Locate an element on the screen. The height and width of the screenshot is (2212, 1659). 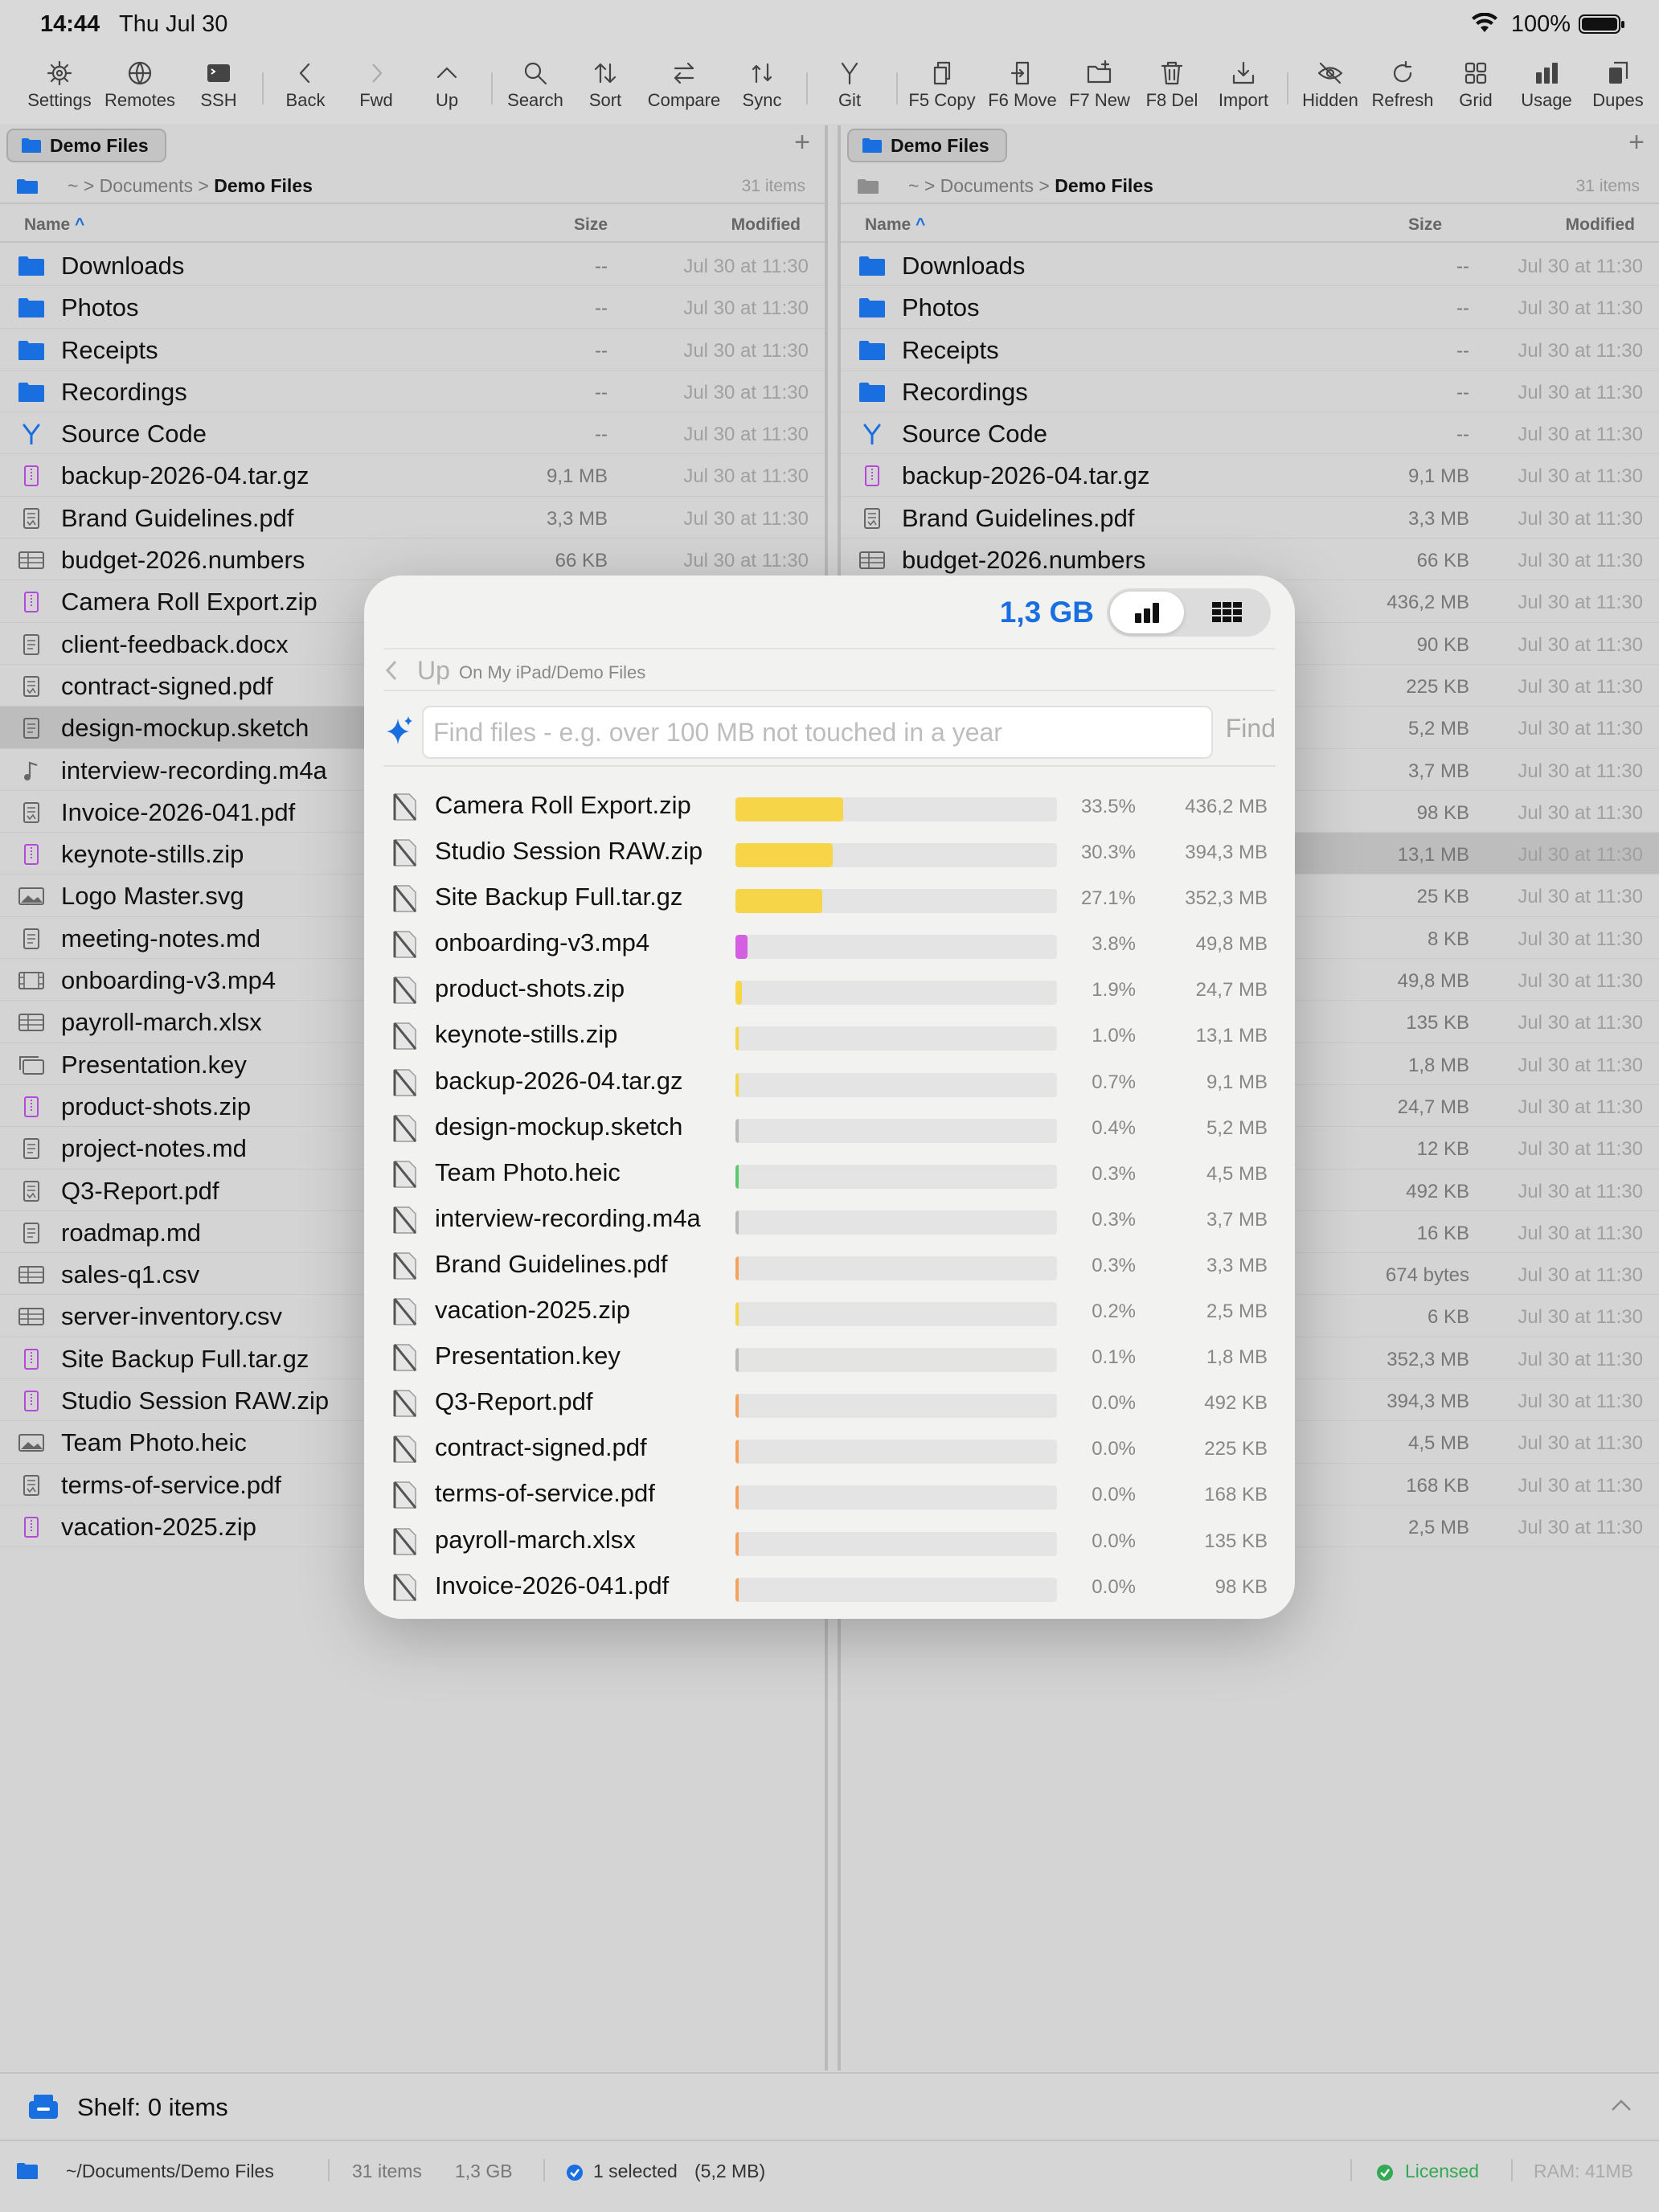
usage-row: Brand Guidelines.pdf 0.3% 3,3 MB is located at coordinates (829, 1265).